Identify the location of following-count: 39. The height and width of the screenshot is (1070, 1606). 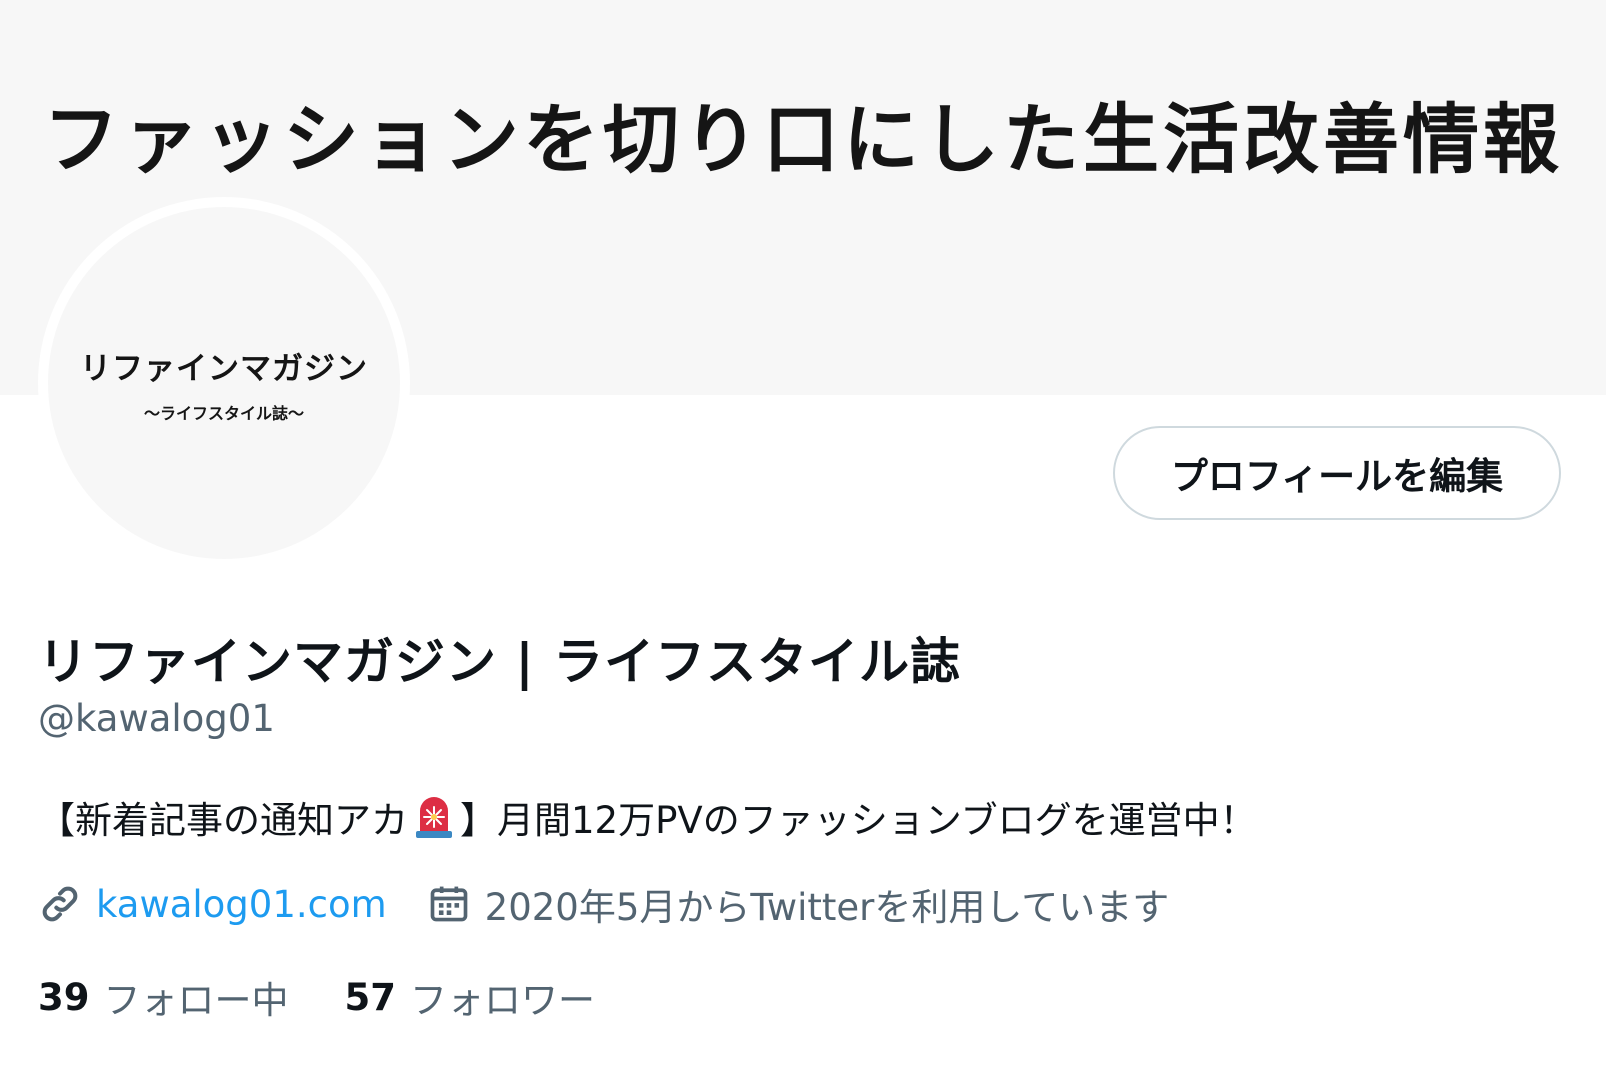
(64, 997).